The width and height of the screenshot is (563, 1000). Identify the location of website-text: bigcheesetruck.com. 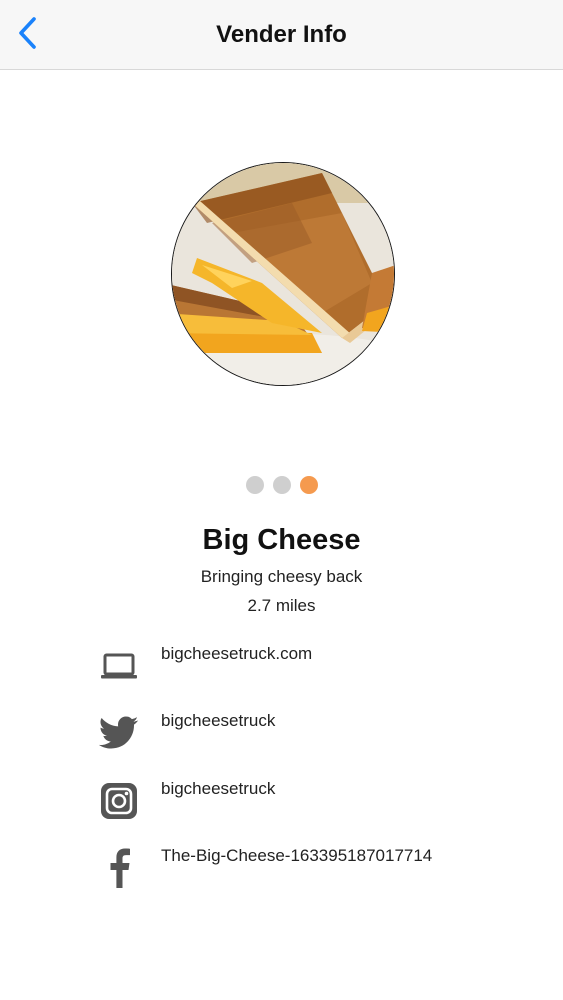
(237, 653).